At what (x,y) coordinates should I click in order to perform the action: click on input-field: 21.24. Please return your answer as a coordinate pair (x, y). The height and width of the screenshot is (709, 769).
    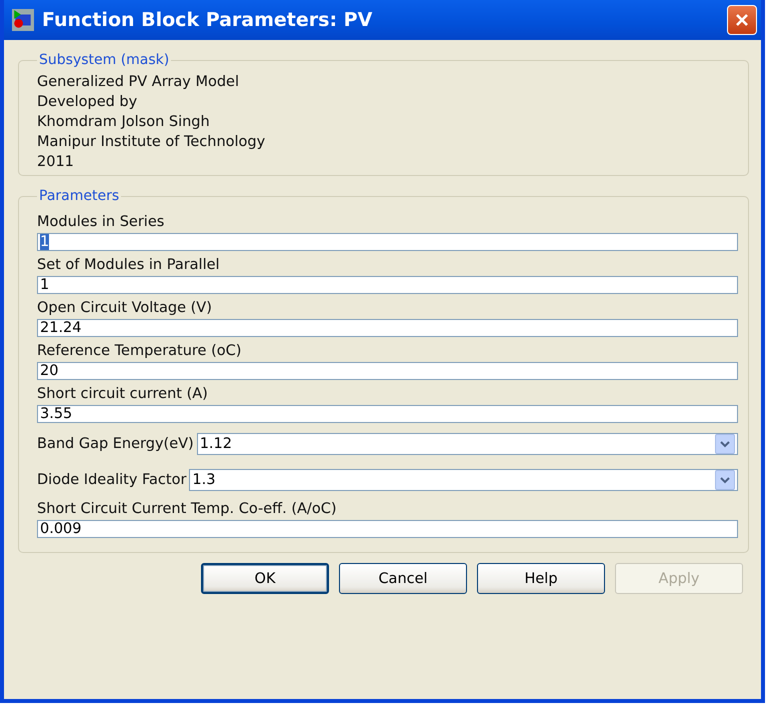
    Looking at the image, I should click on (387, 328).